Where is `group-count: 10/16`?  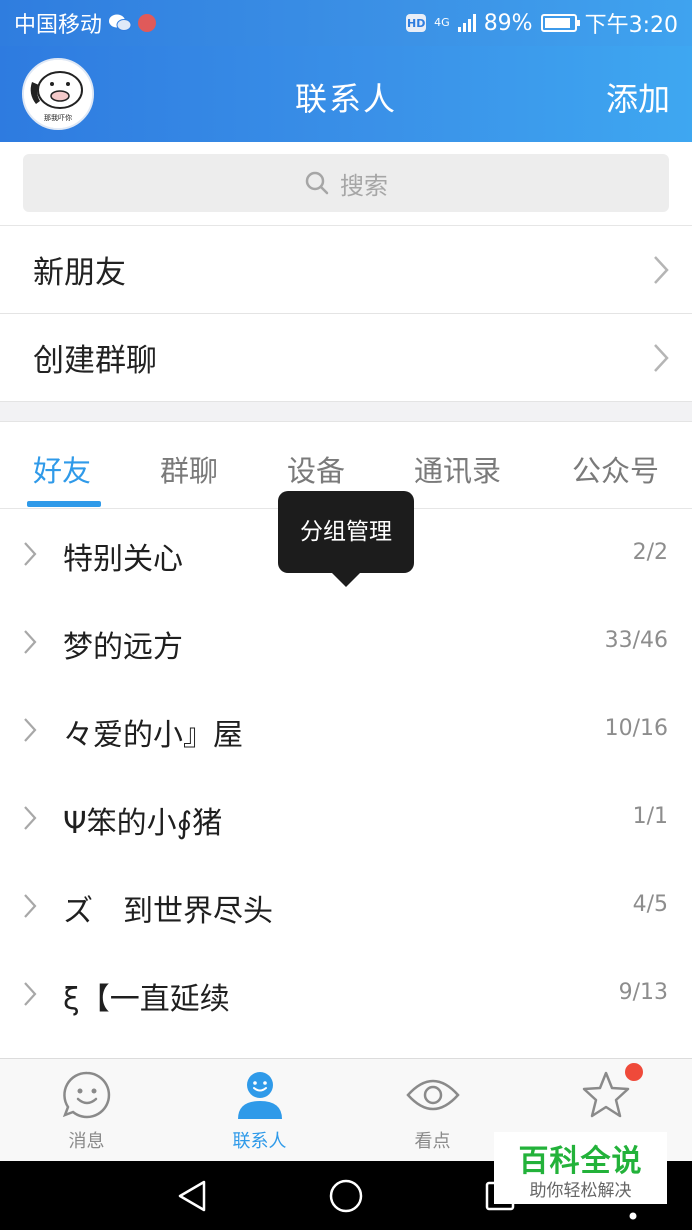 group-count: 10/16 is located at coordinates (636, 728).